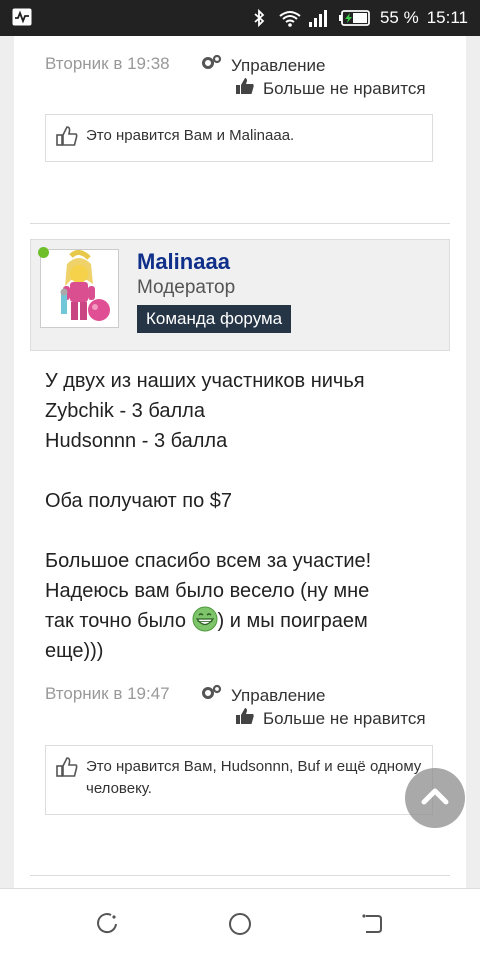 The width and height of the screenshot is (480, 960). I want to click on post-timestamp: Вторник в 19:38, so click(107, 64).